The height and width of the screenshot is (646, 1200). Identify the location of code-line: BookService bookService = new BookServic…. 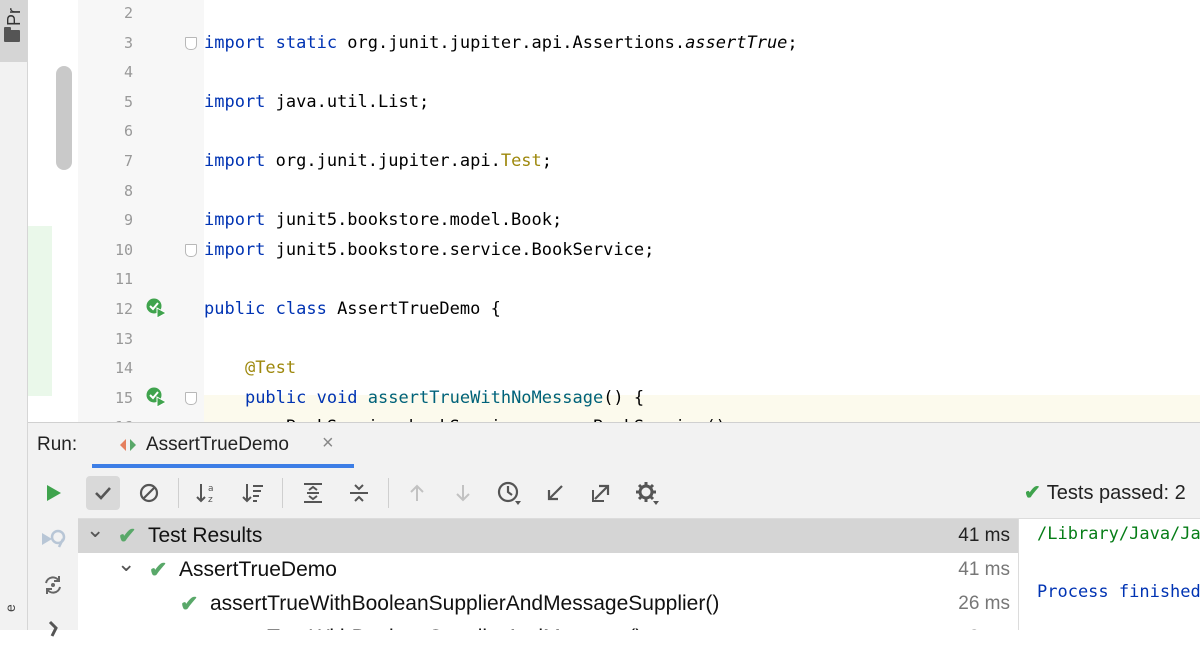
(470, 417).